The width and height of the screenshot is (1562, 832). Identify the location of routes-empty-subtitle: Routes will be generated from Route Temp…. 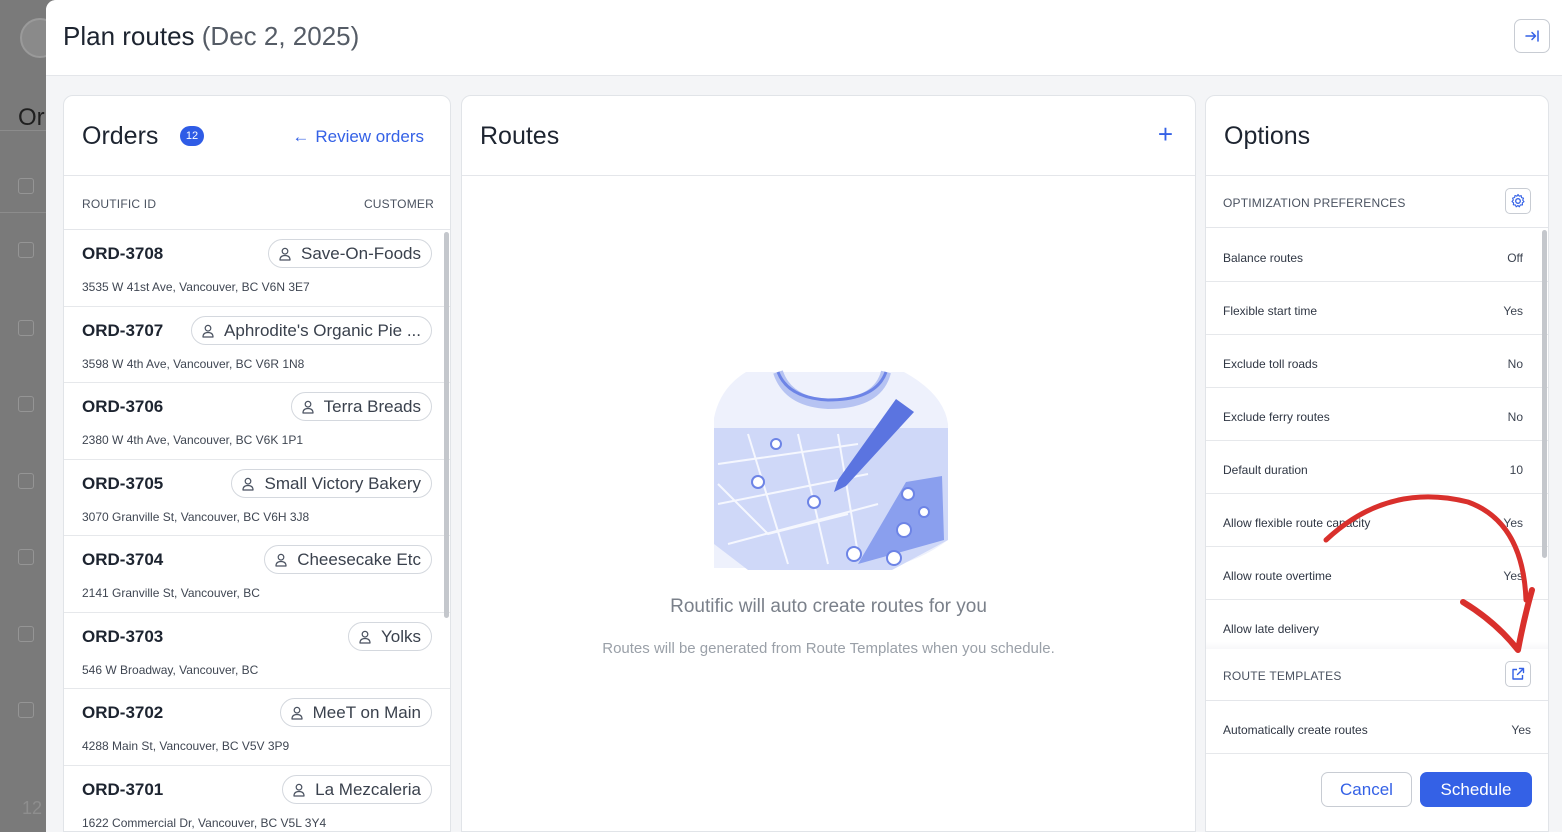
(828, 648).